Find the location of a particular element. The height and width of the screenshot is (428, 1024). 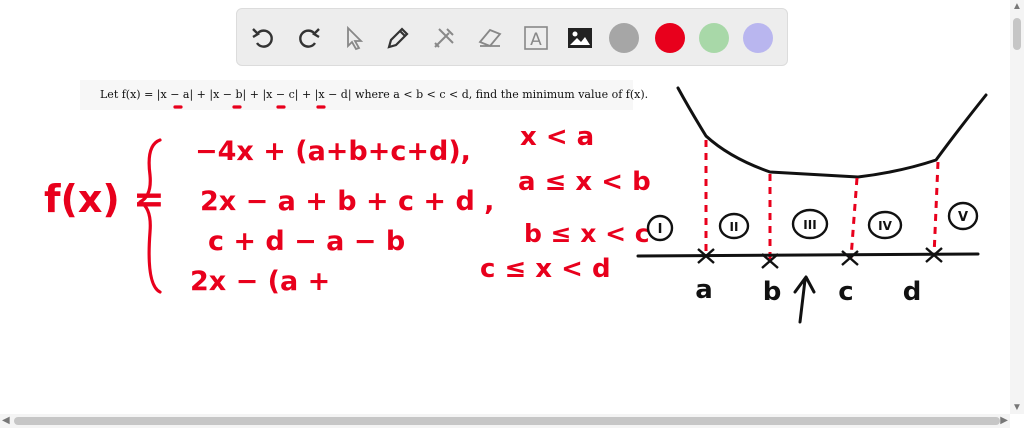

case-3-cond: b ≤ x < c is located at coordinates (587, 233).